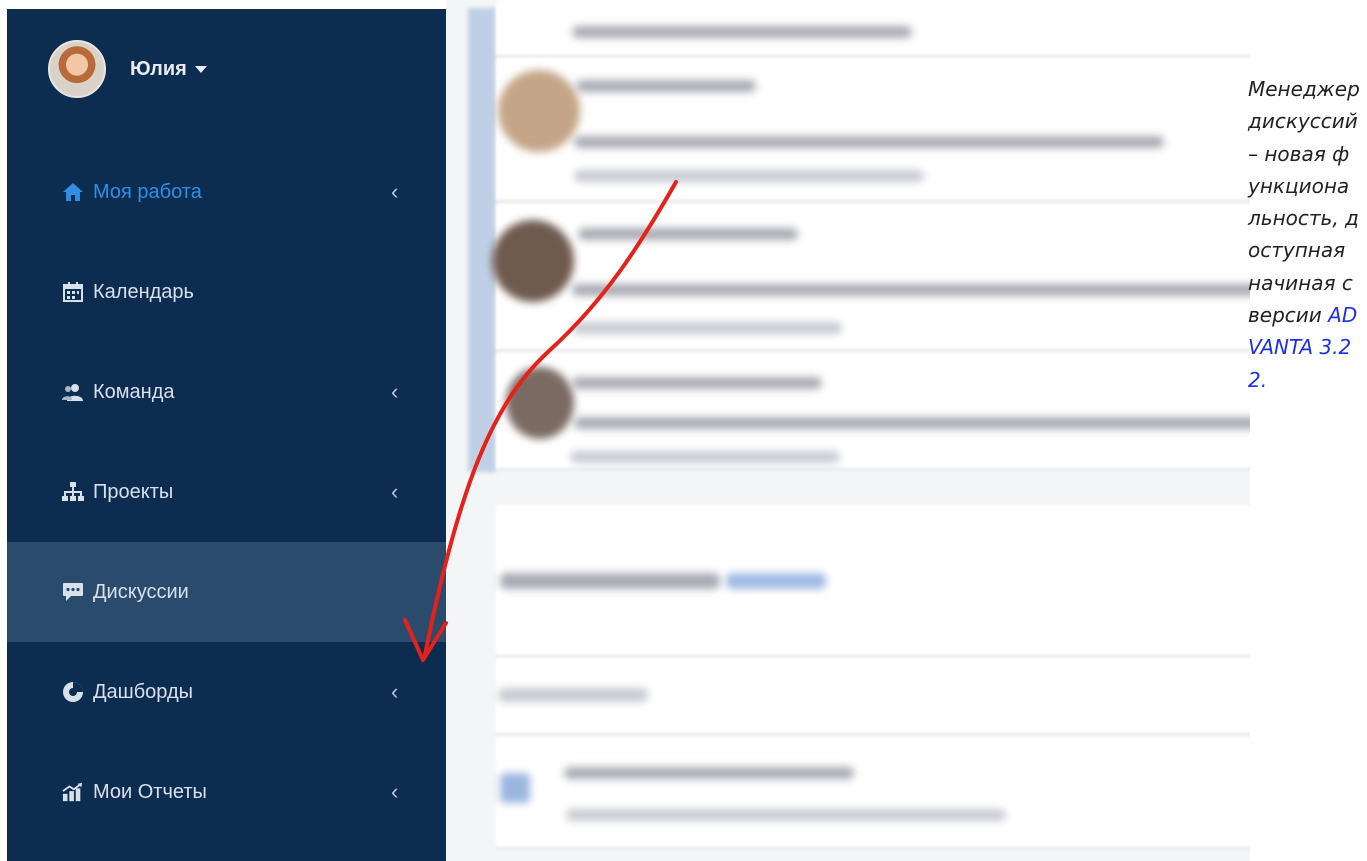 This screenshot has width=1367, height=861. What do you see at coordinates (150, 791) in the screenshot?
I see `sidebar-item-label: Мои Отчеты` at bounding box center [150, 791].